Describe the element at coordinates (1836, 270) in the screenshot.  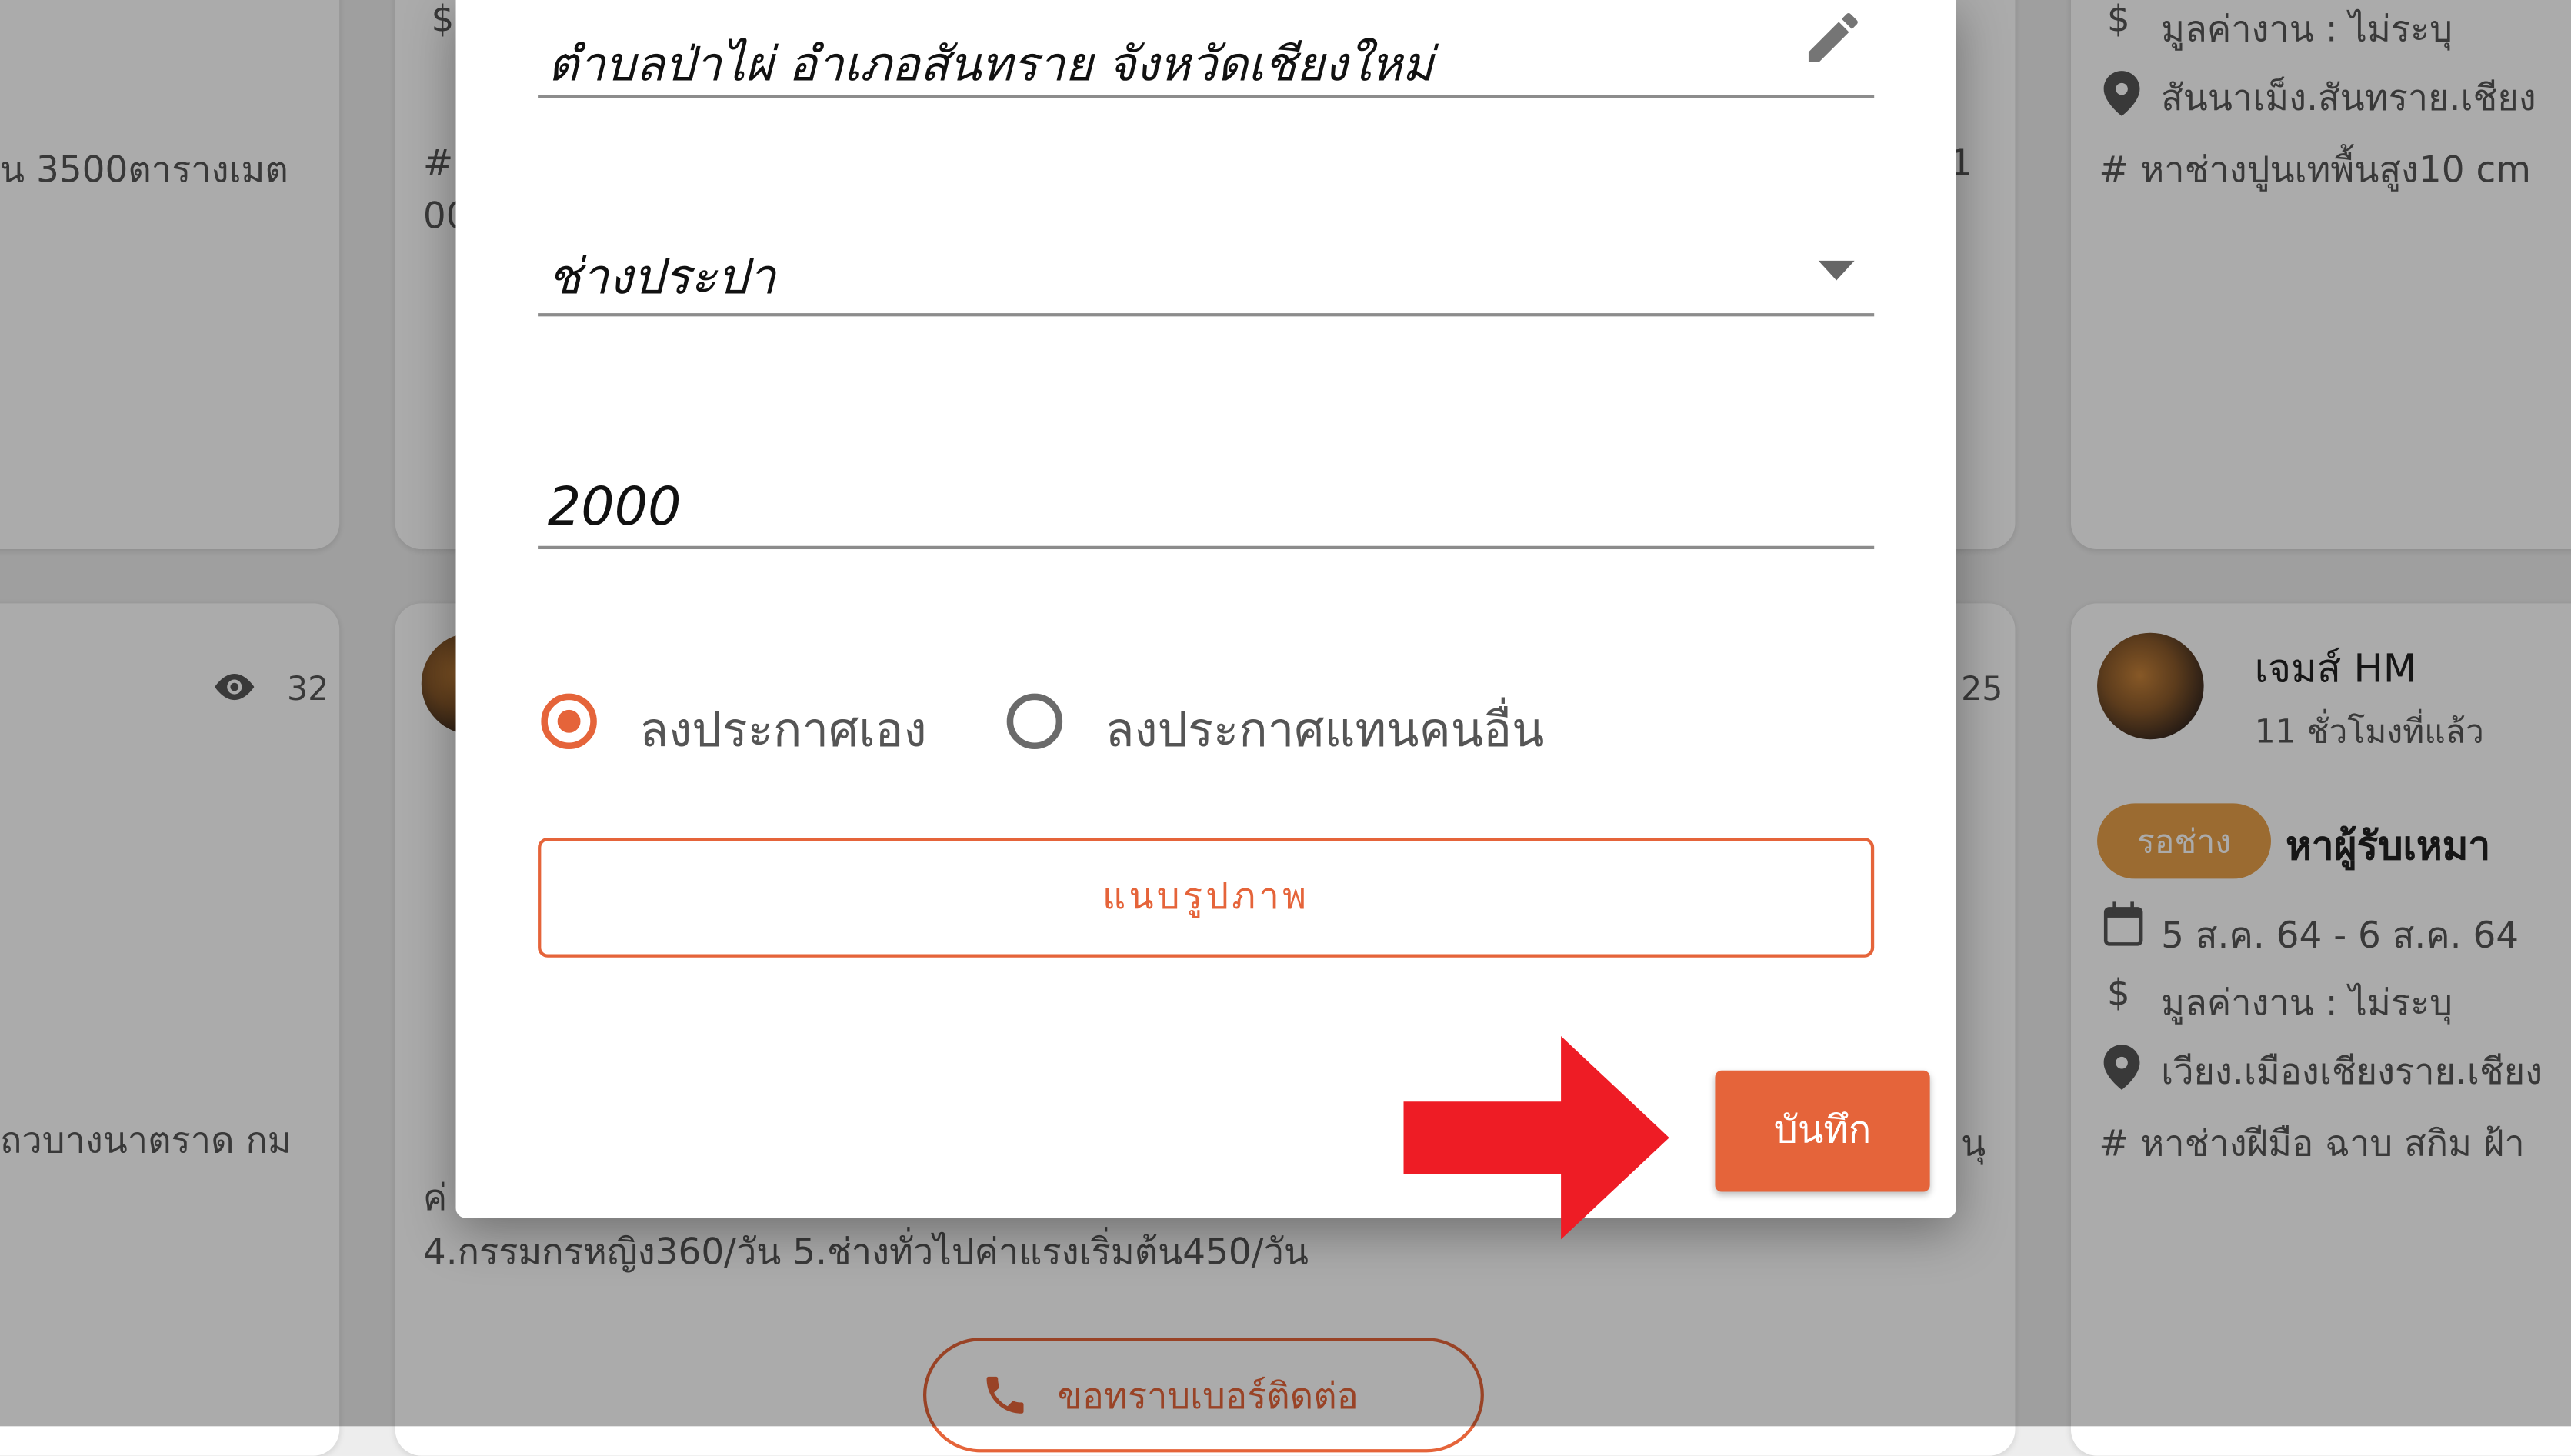
I see `dropdown-arrow-icon` at that location.